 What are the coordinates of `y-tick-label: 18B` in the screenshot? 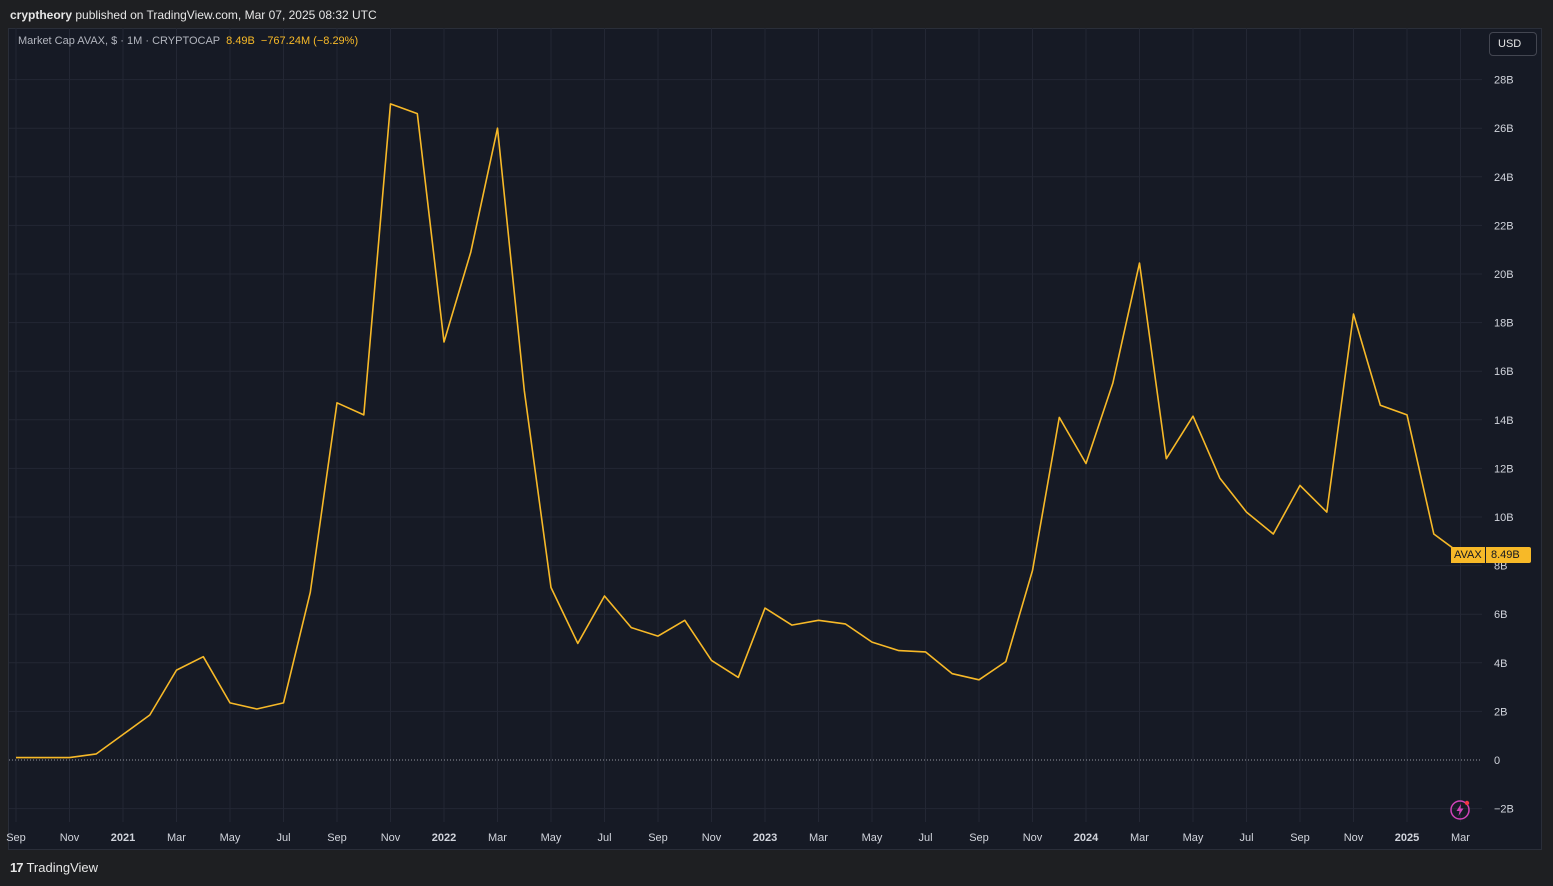 It's located at (1504, 324).